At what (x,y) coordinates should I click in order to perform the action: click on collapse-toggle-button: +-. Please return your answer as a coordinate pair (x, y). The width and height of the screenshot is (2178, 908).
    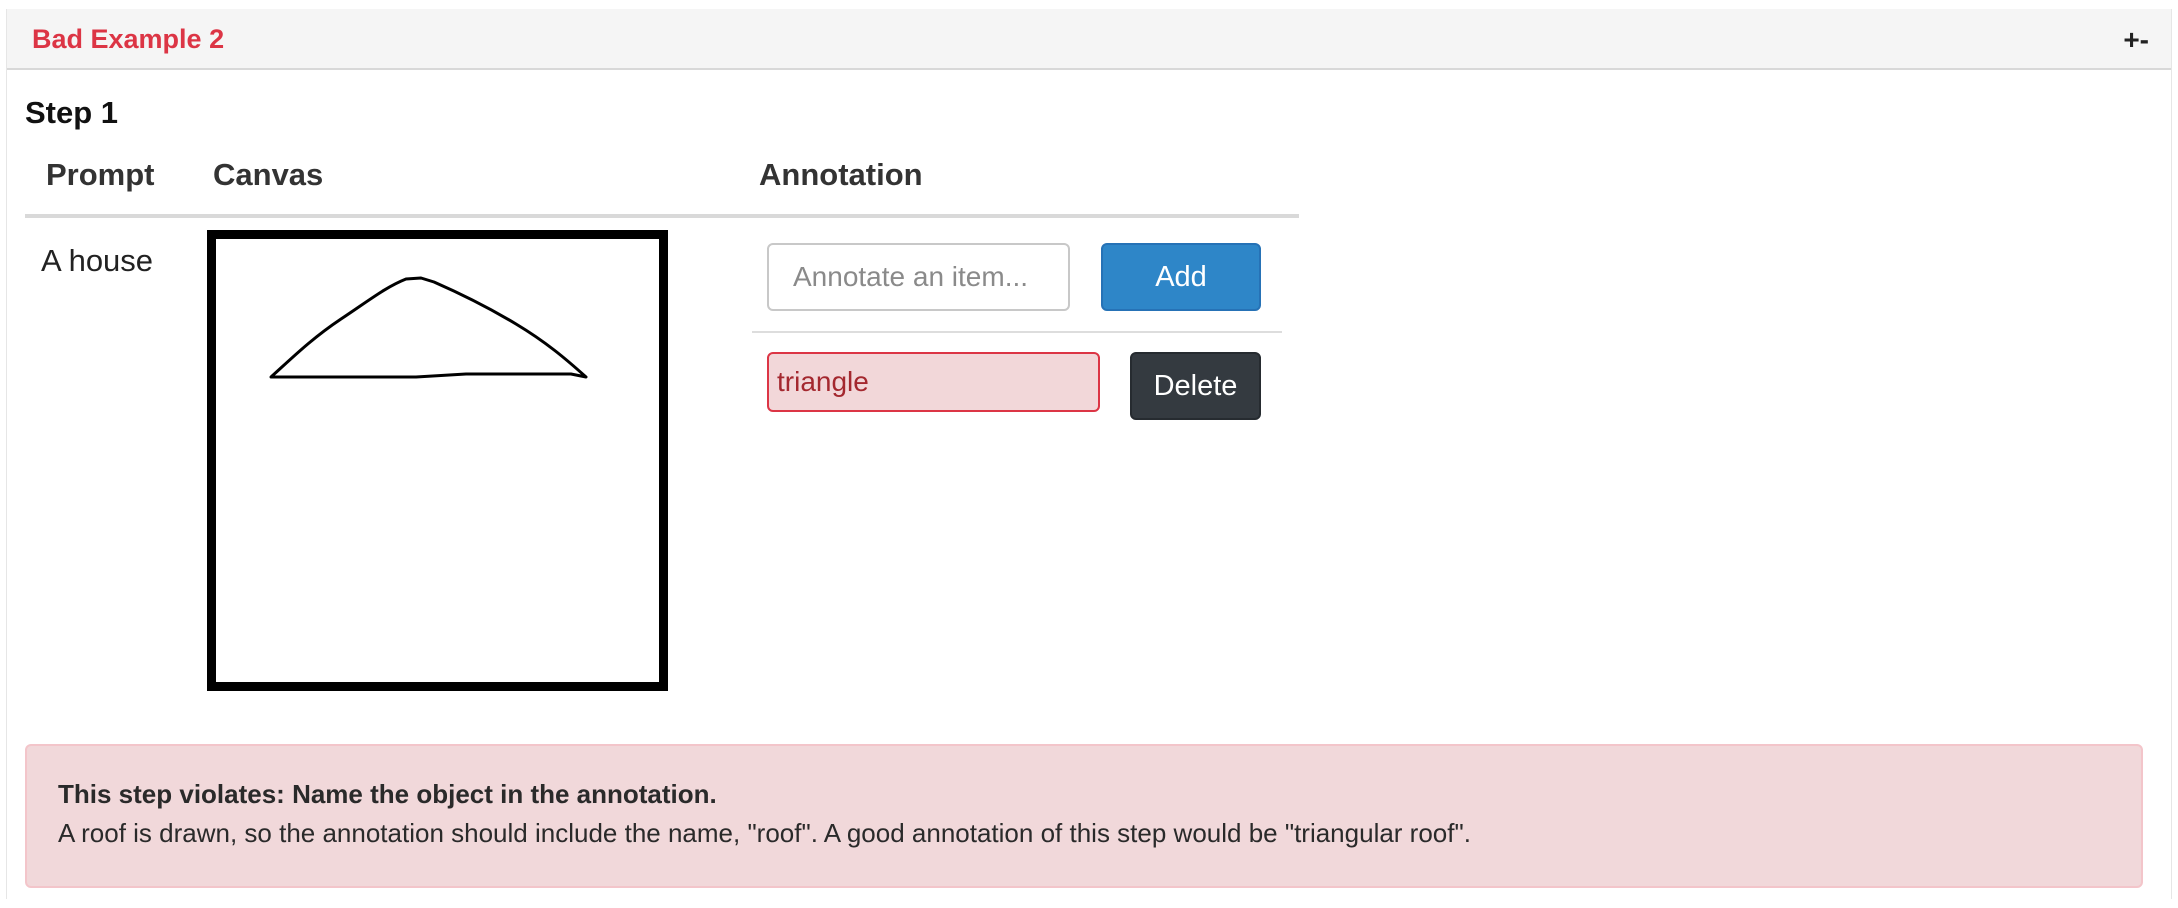
    Looking at the image, I should click on (2136, 40).